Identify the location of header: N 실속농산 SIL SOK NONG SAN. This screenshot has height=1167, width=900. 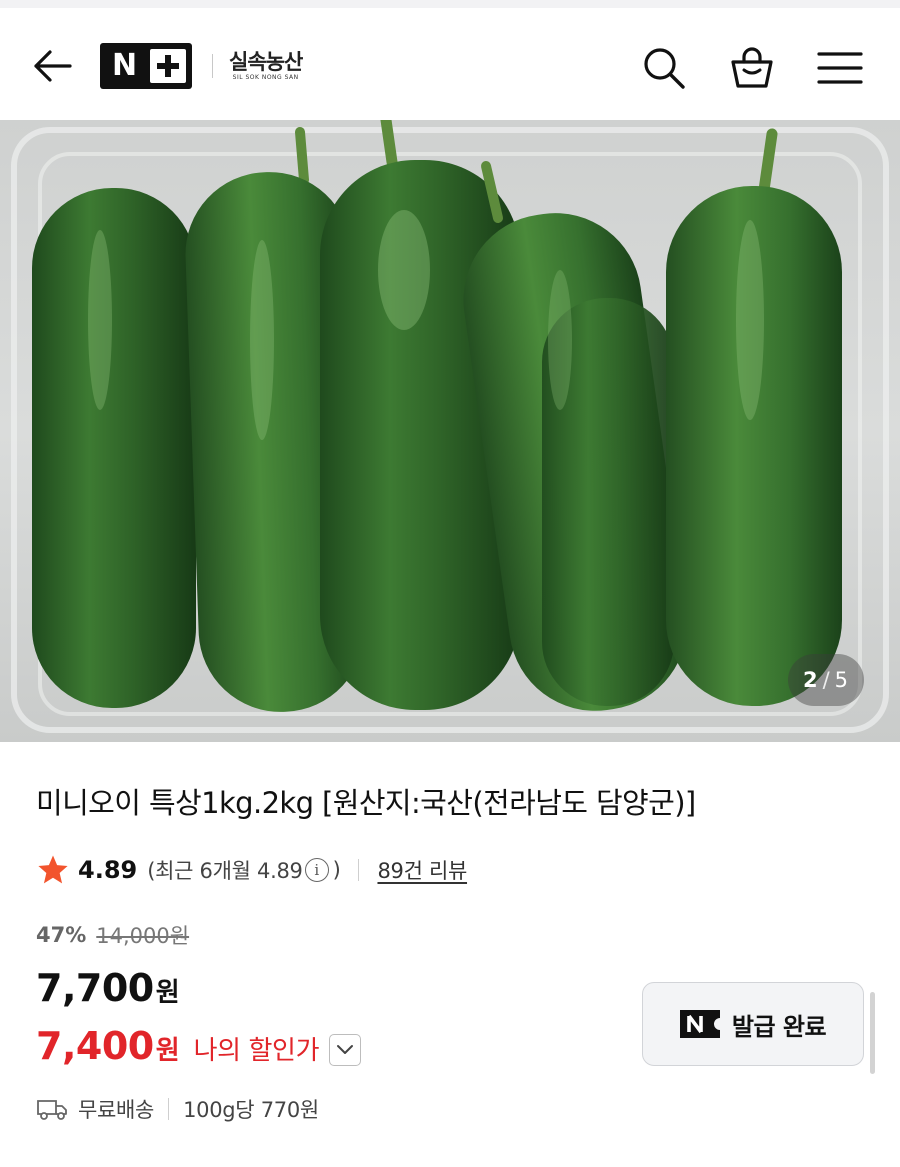
(450, 64).